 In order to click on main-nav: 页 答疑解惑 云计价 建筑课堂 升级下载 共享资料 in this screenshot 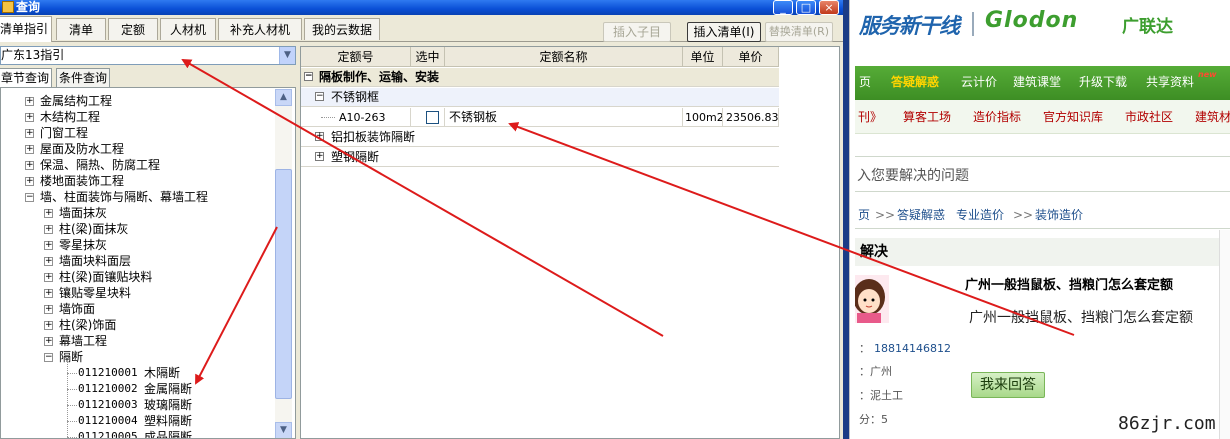, I will do `click(1042, 83)`.